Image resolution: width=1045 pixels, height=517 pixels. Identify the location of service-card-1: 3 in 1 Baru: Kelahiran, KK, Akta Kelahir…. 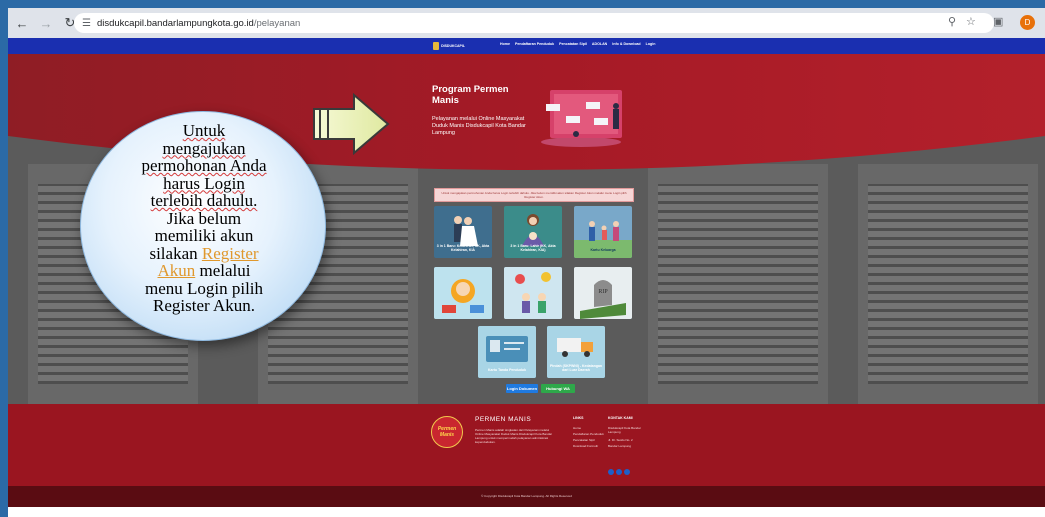
(463, 232).